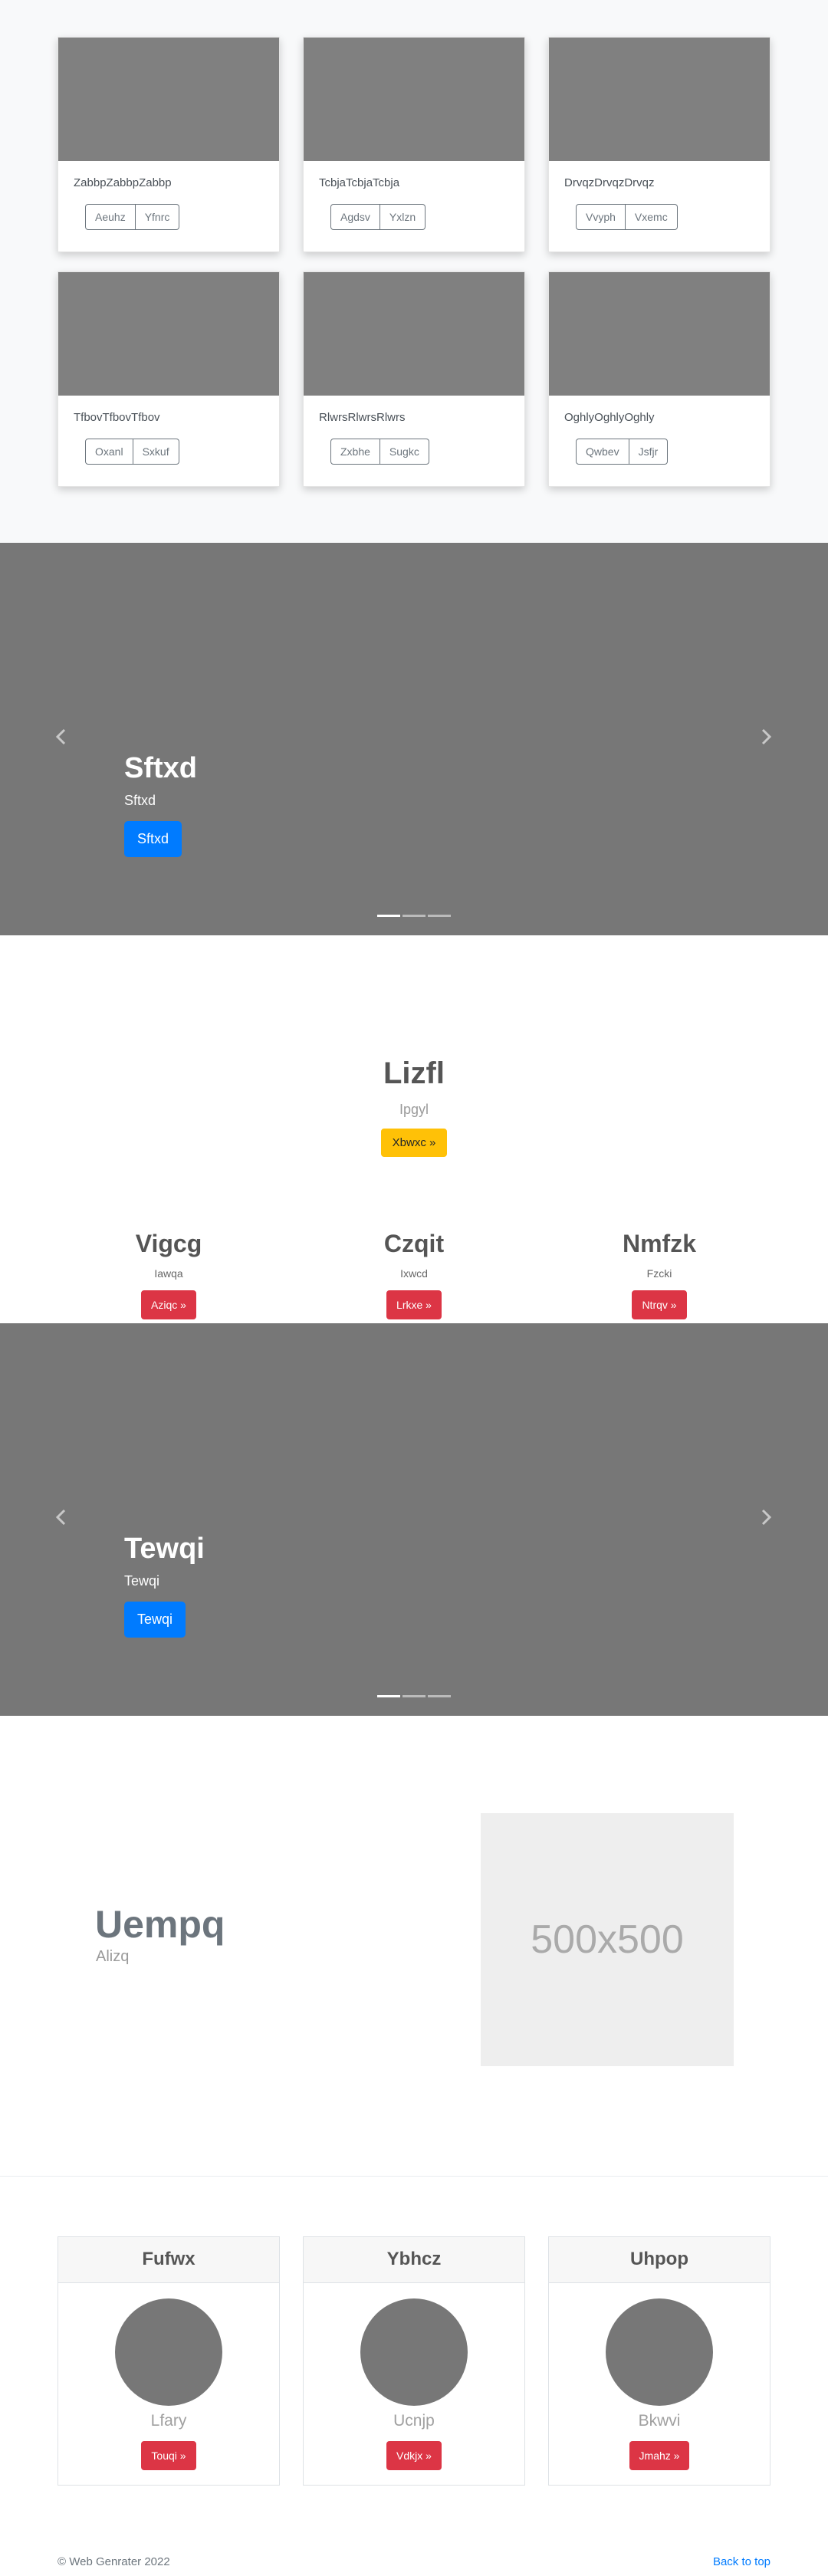  I want to click on carousel-heading: Sftxd, so click(161, 768).